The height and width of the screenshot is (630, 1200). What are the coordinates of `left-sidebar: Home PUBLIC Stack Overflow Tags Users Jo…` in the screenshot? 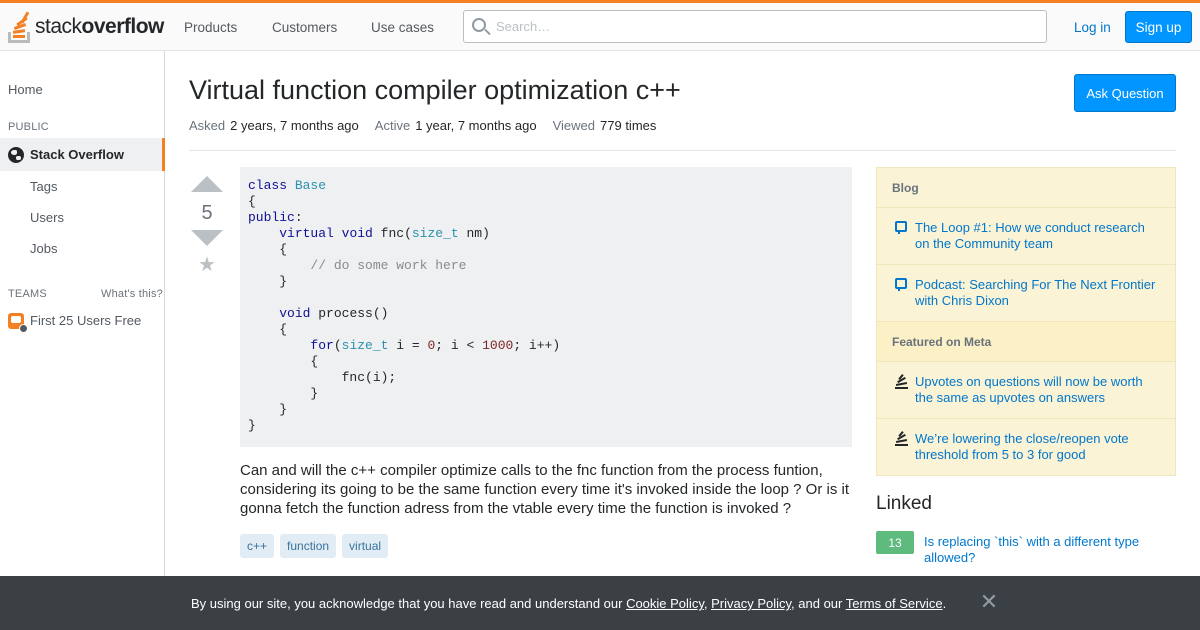 It's located at (82, 340).